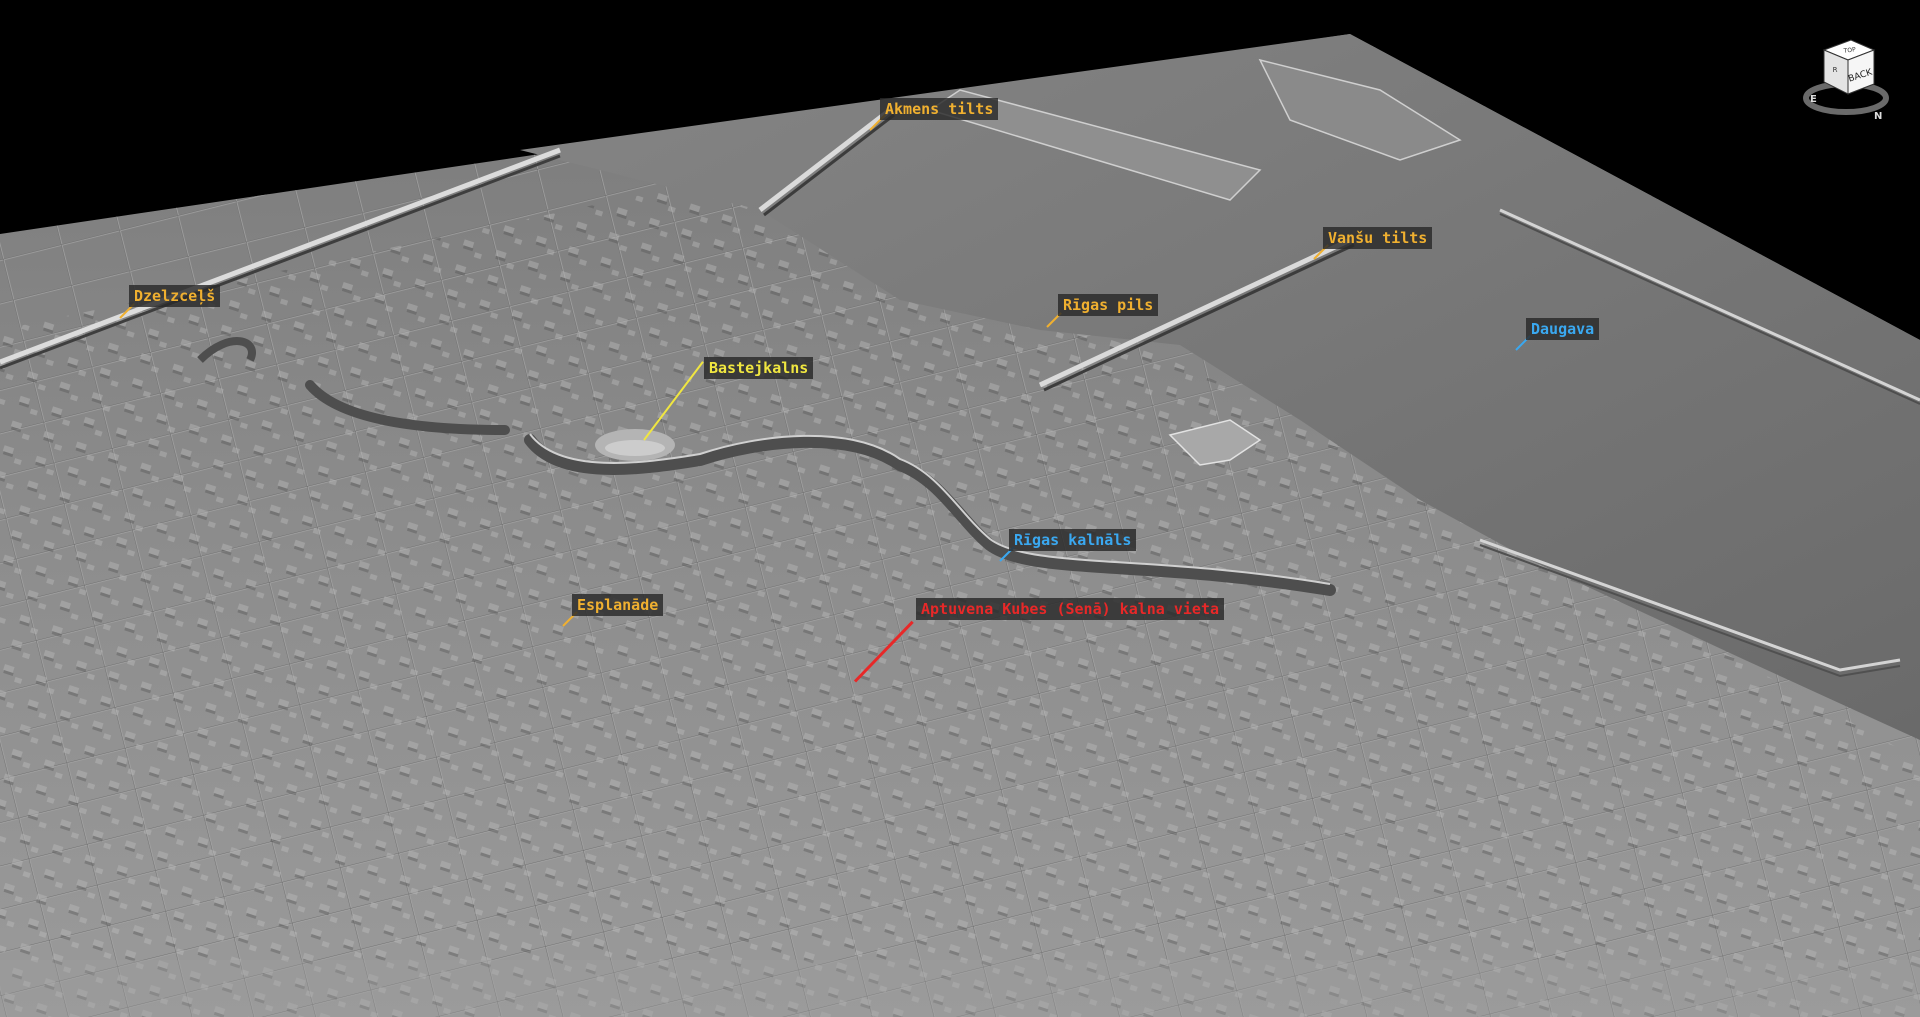  What do you see at coordinates (939, 109) in the screenshot?
I see `label-akmens-tilts: Akmens tilts` at bounding box center [939, 109].